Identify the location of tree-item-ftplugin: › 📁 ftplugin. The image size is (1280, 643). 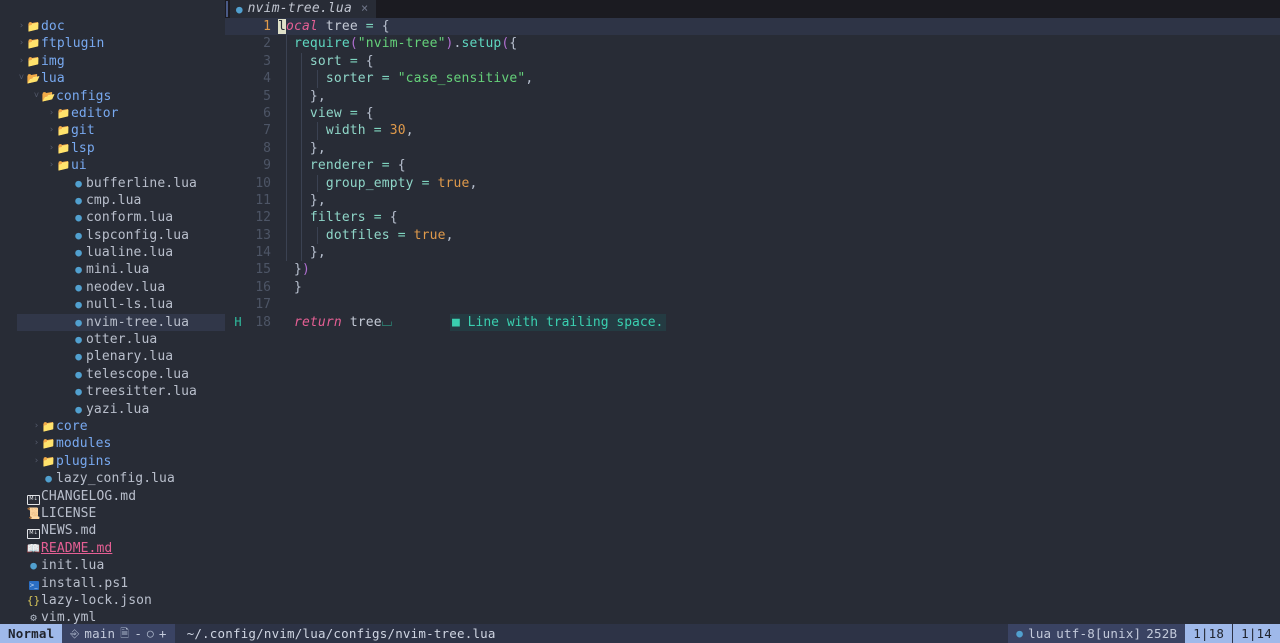
(112, 43).